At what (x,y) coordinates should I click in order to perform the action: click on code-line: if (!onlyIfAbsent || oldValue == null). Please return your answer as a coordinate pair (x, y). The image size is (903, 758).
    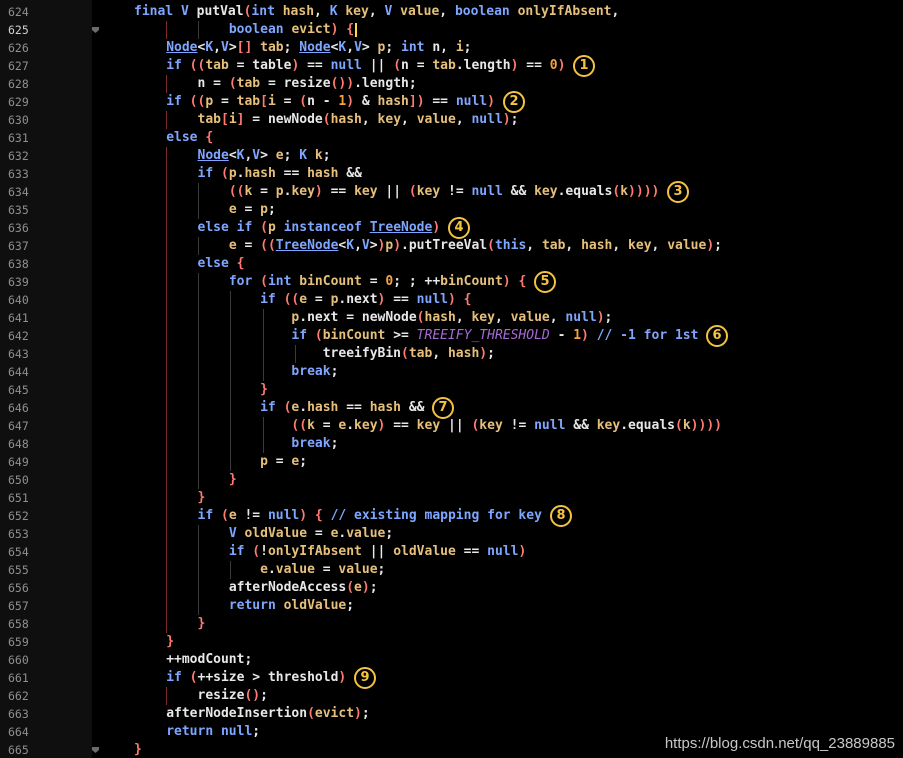
    Looking at the image, I should click on (346, 552).